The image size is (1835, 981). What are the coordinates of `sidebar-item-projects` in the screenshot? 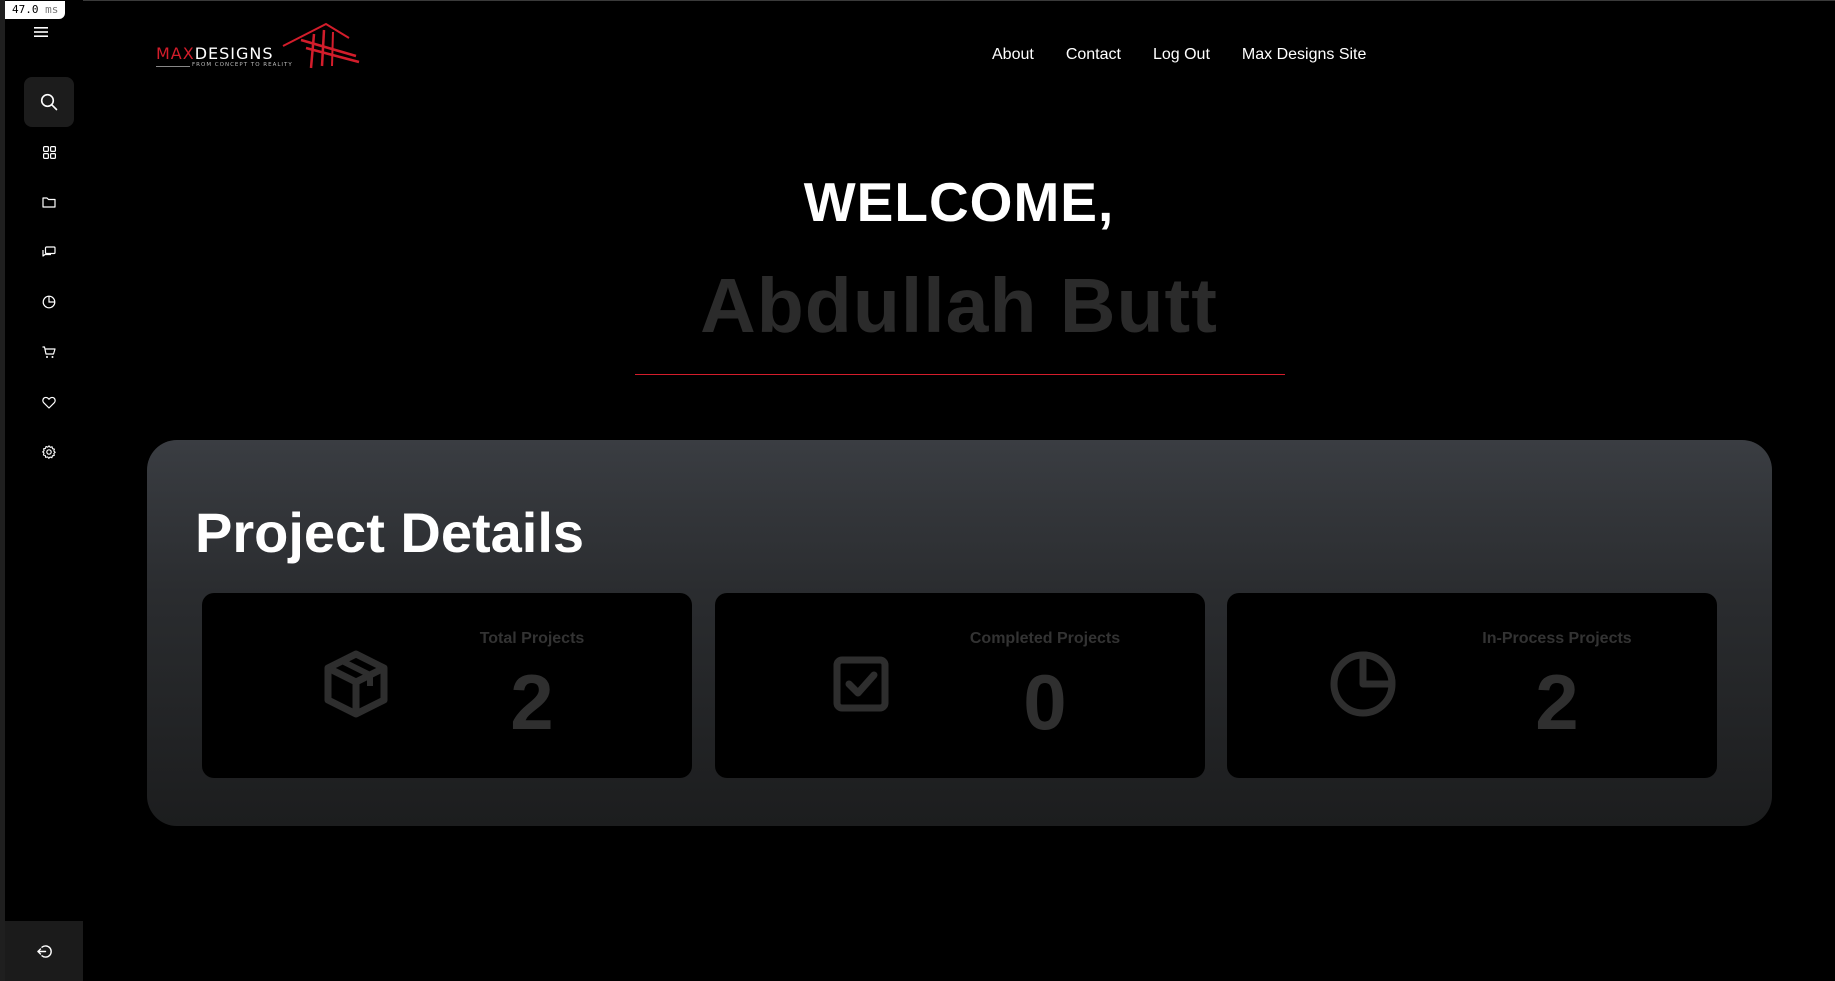 It's located at (49, 202).